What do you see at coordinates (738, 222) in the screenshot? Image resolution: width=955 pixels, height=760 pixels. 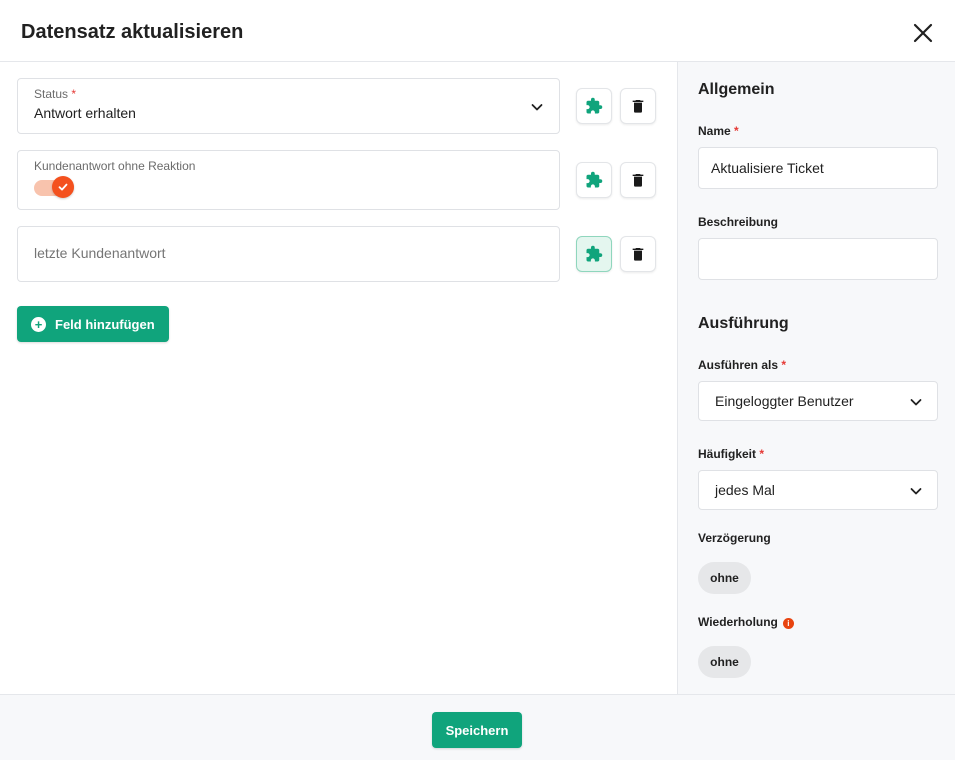 I see `description-label: Beschreibung` at bounding box center [738, 222].